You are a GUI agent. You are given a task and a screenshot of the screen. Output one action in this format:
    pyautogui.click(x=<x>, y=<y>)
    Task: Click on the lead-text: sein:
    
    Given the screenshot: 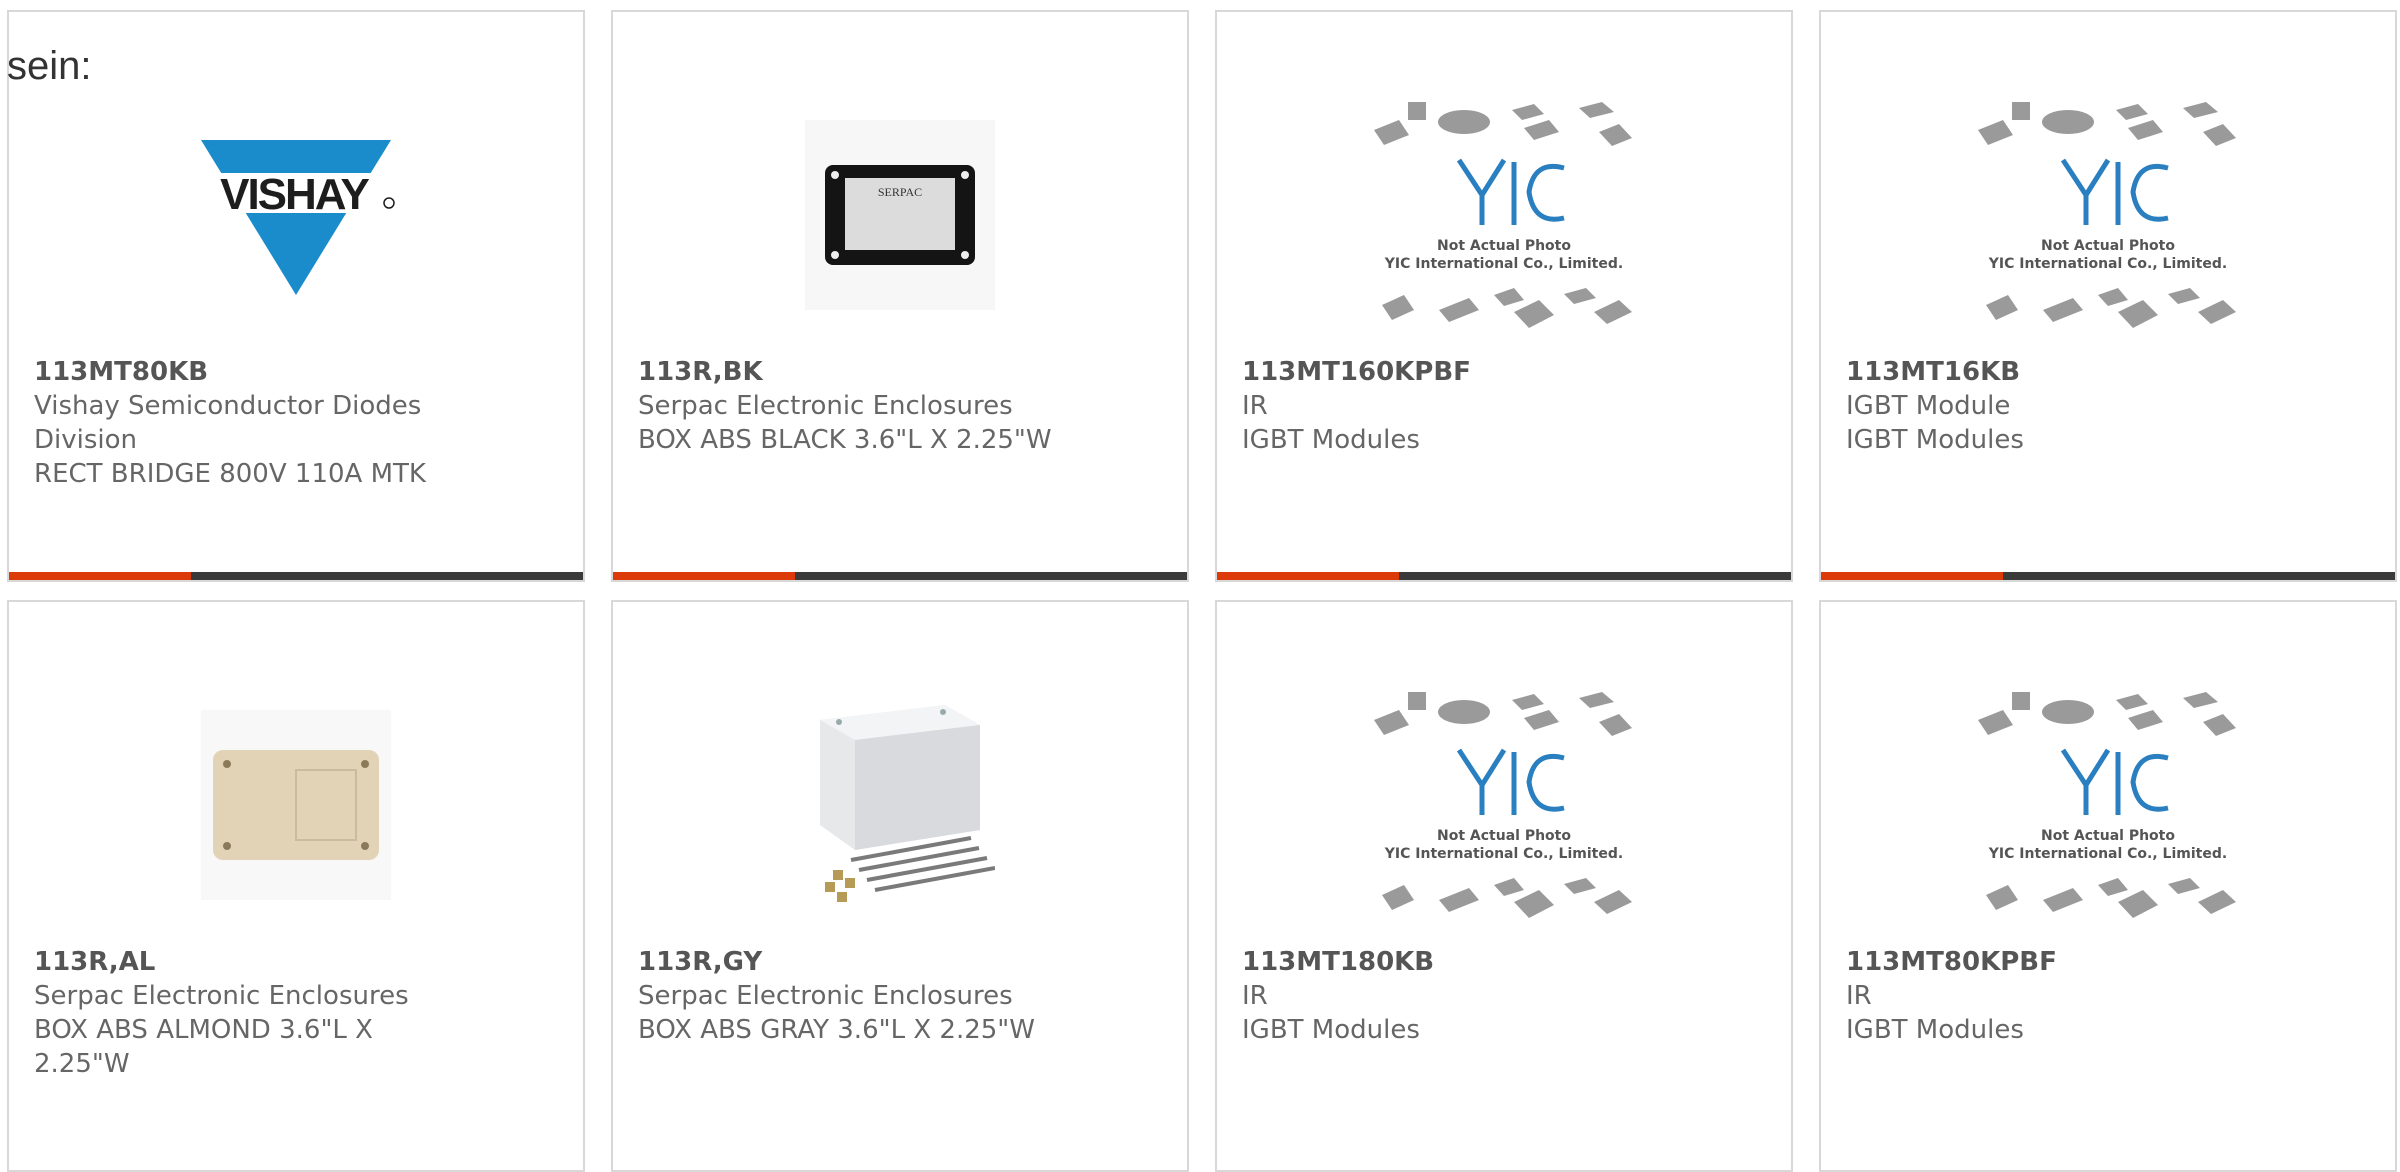 What is the action you would take?
    pyautogui.click(x=49, y=66)
    